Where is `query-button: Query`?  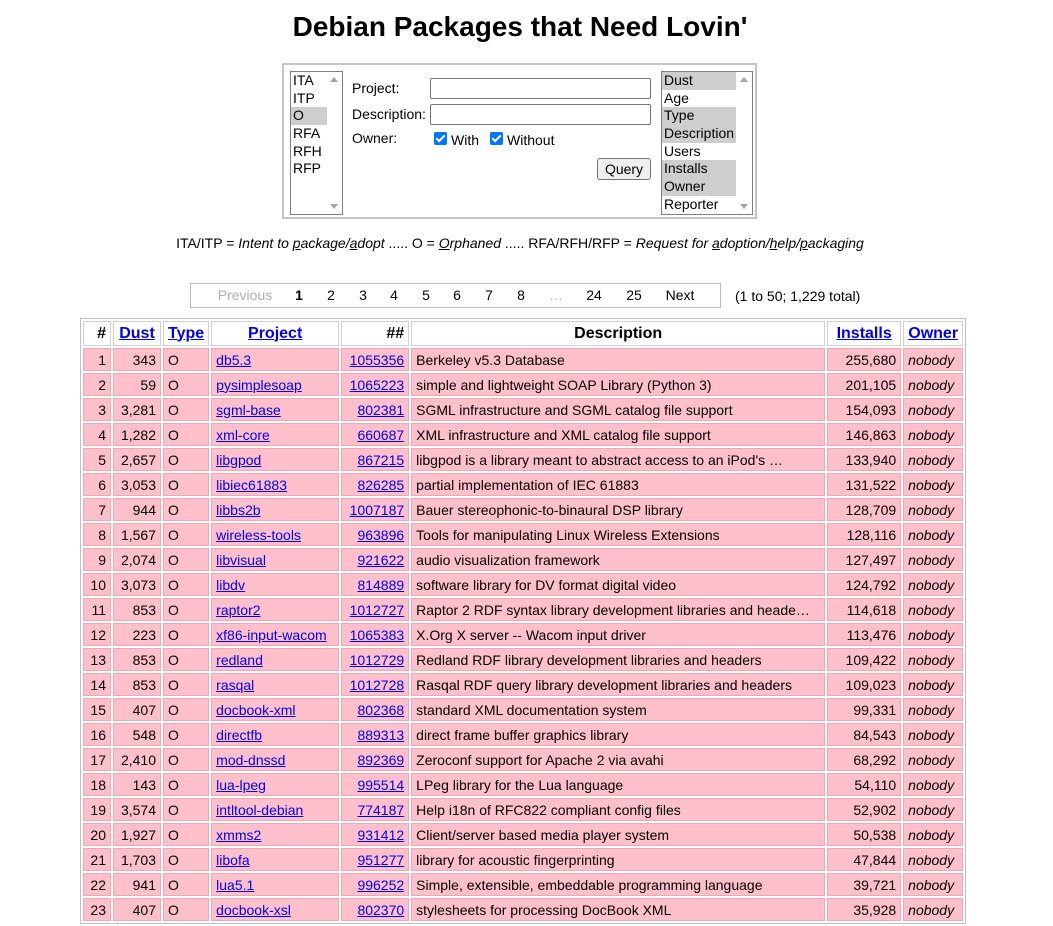 query-button: Query is located at coordinates (624, 169).